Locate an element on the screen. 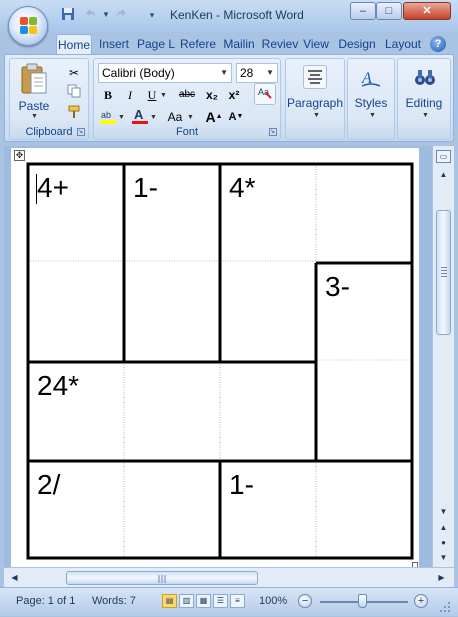  italic-button: I is located at coordinates (130, 95).